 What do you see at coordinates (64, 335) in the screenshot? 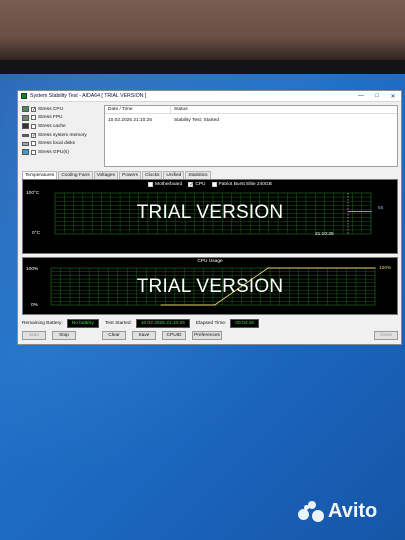
I see `stop-button: Stop` at bounding box center [64, 335].